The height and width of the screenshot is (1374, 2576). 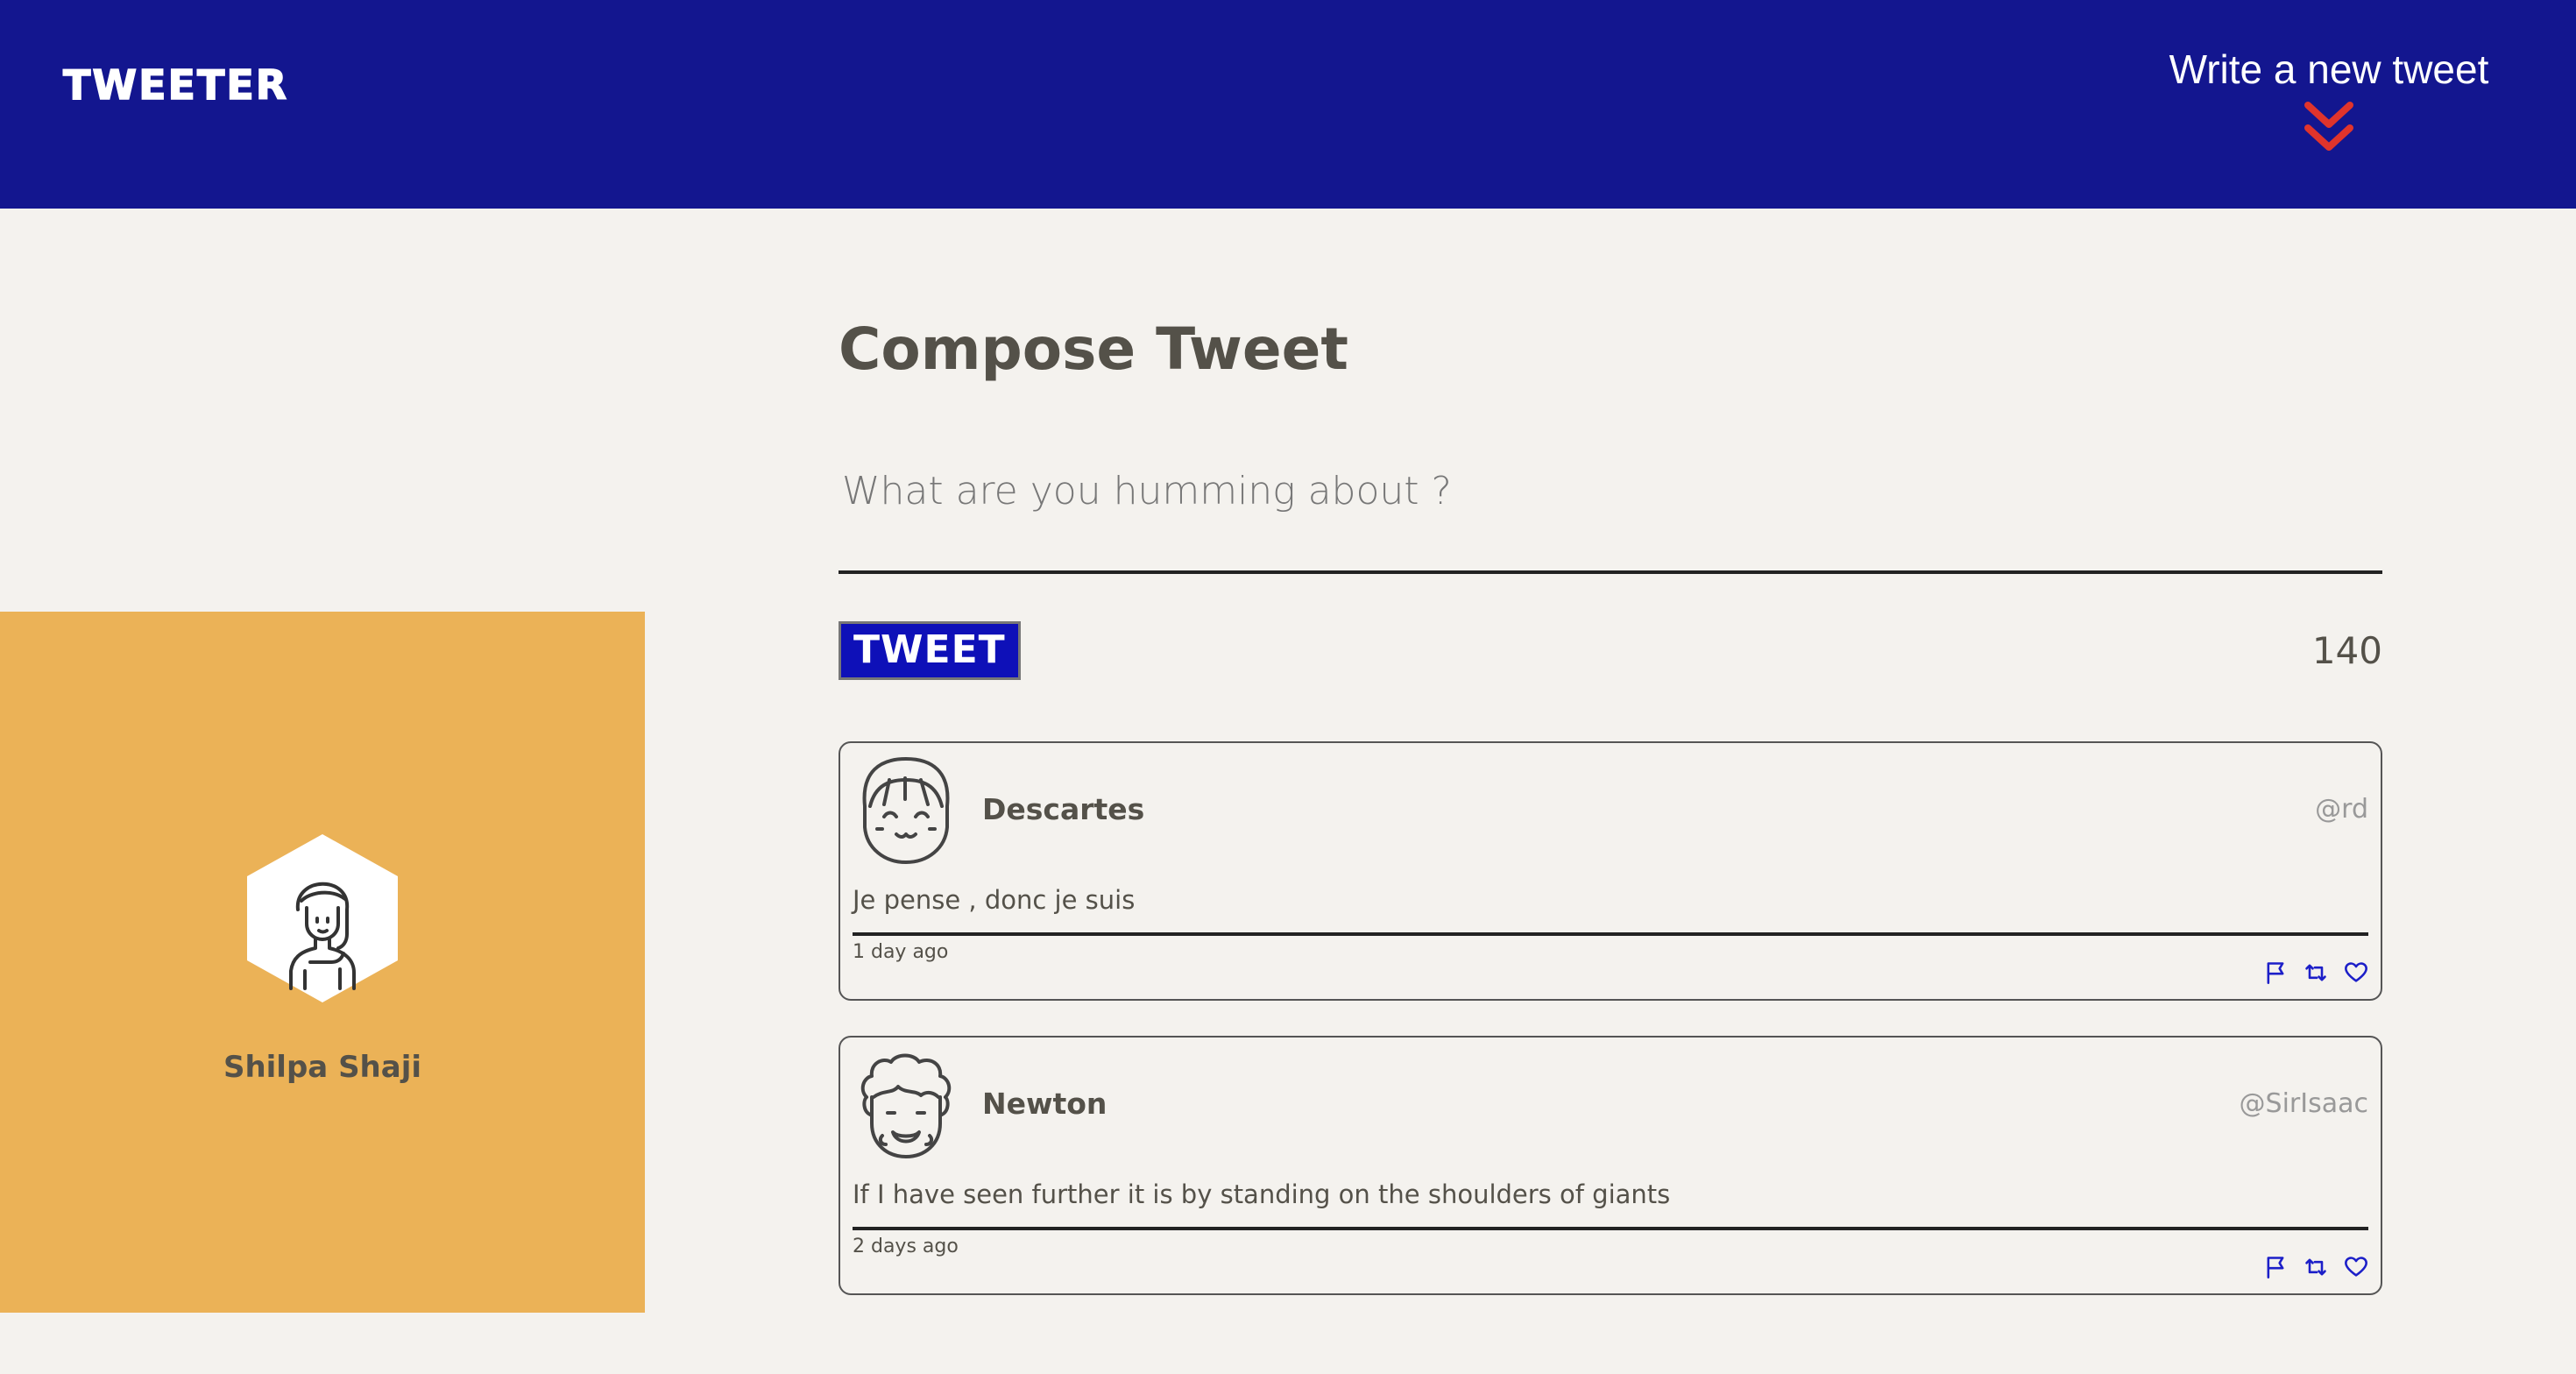 I want to click on curly-hair-man-avatar-icon, so click(x=906, y=1105).